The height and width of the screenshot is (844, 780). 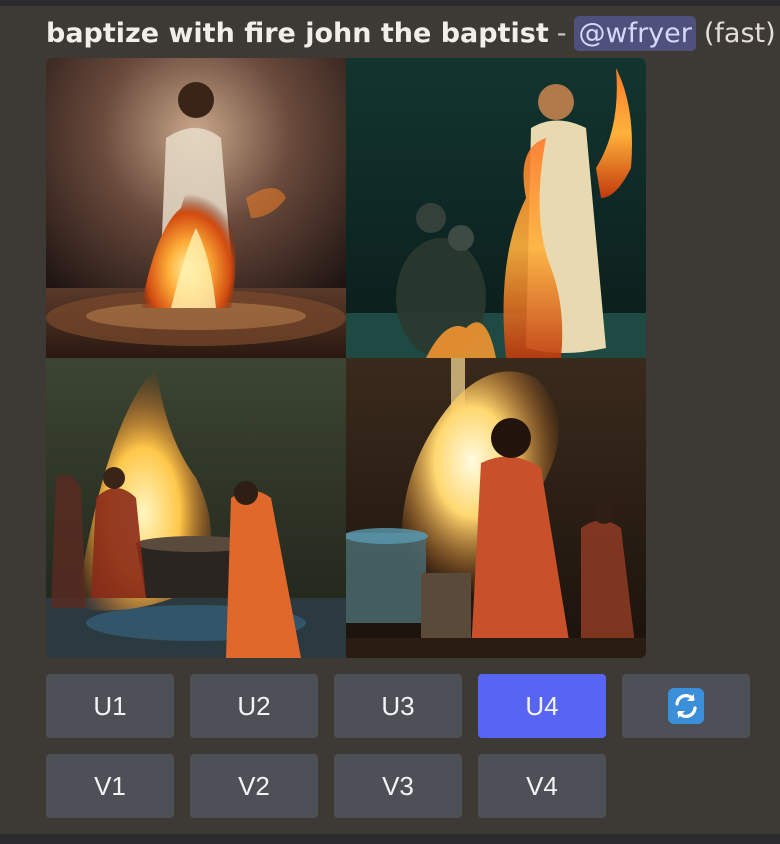 I want to click on user-mention: @wfryer, so click(x=635, y=33).